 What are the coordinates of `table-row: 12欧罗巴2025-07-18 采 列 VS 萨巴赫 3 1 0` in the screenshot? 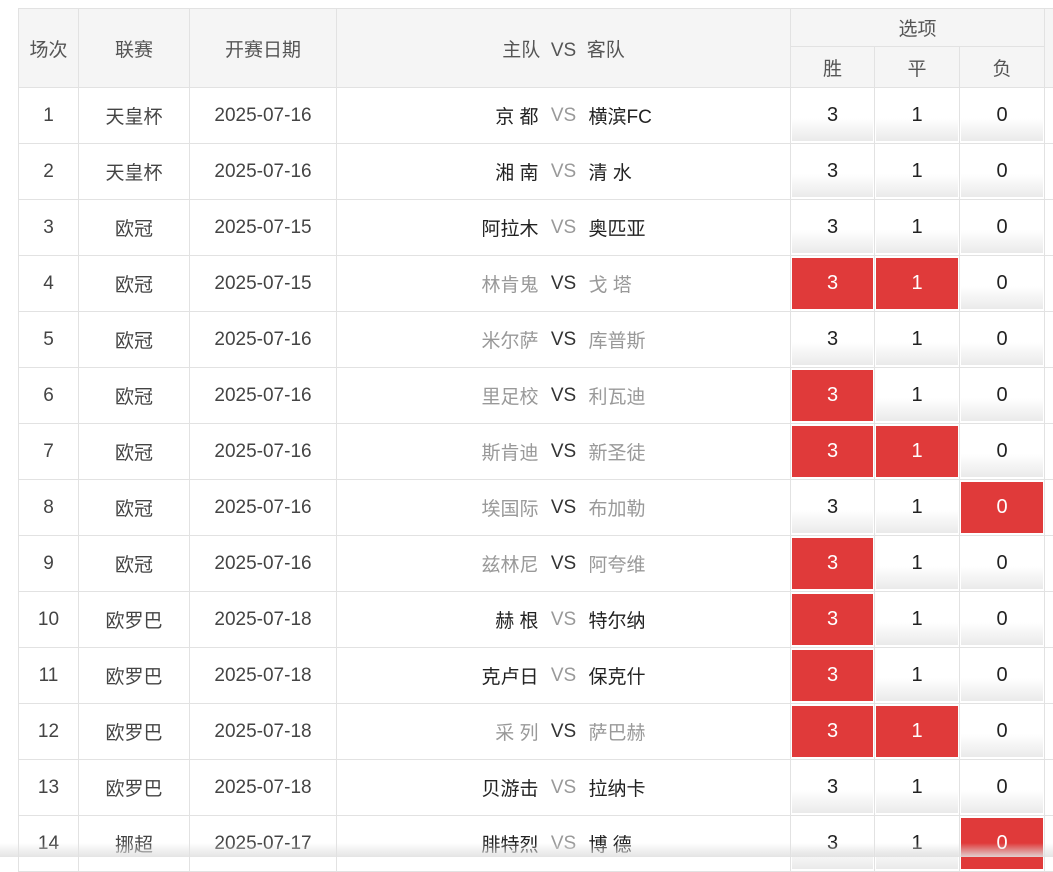 It's located at (536, 732).